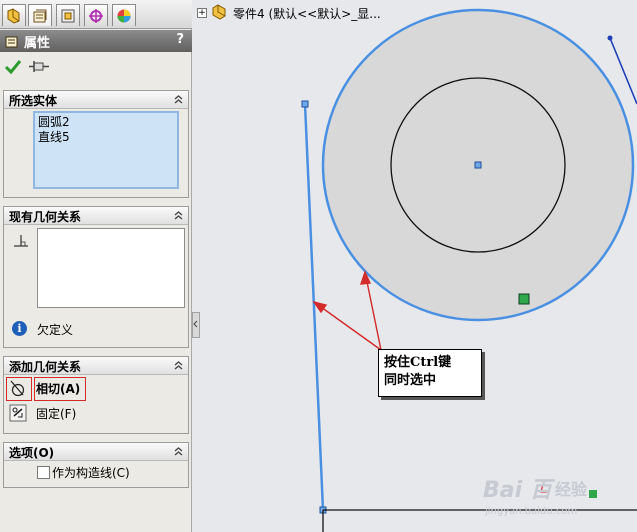  What do you see at coordinates (13, 67) in the screenshot?
I see `ok-check-icon` at bounding box center [13, 67].